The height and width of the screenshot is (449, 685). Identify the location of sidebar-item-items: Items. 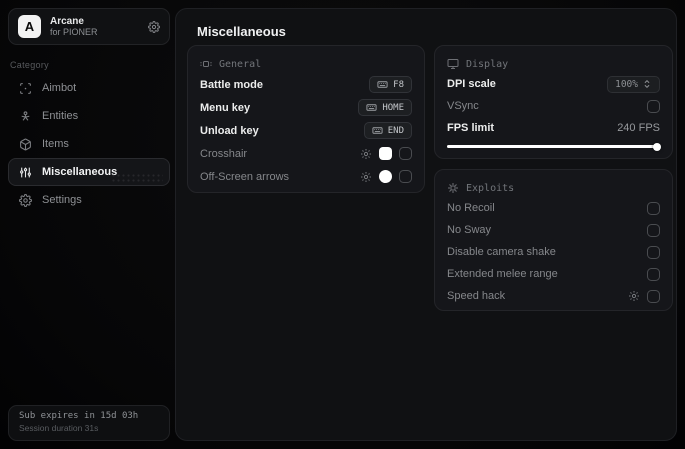
(89, 144).